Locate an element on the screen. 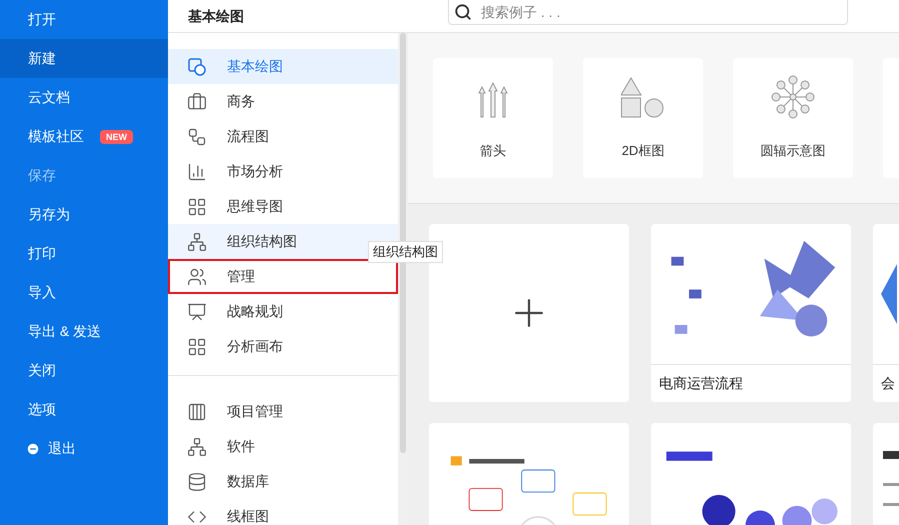  grid-icon is located at coordinates (197, 346).